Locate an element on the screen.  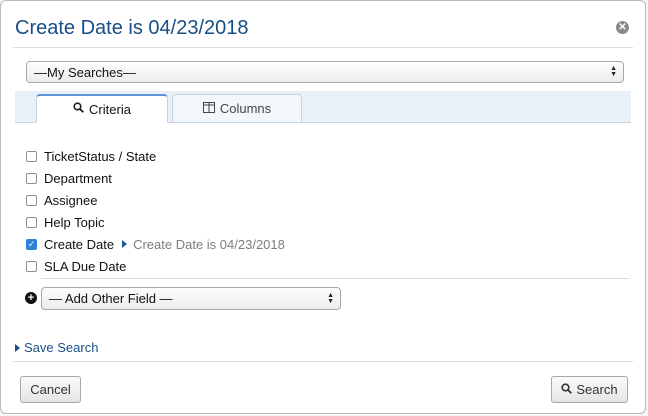
search-button-label: Search is located at coordinates (597, 389).